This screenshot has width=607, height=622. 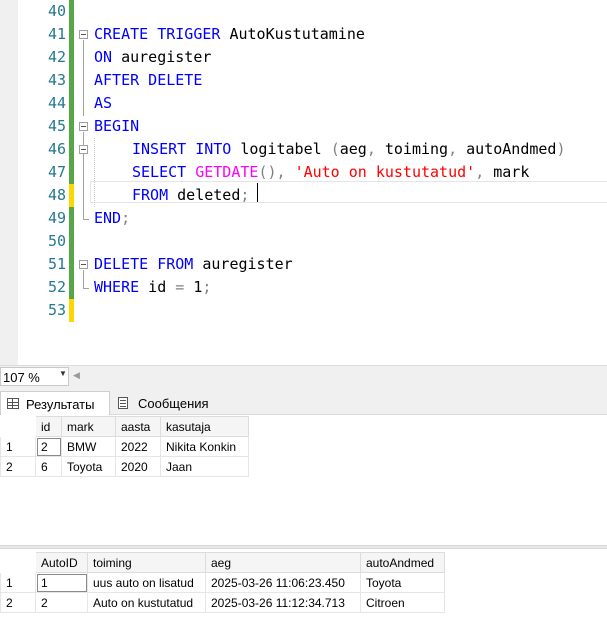 I want to click on operator: =, so click(x=180, y=287).